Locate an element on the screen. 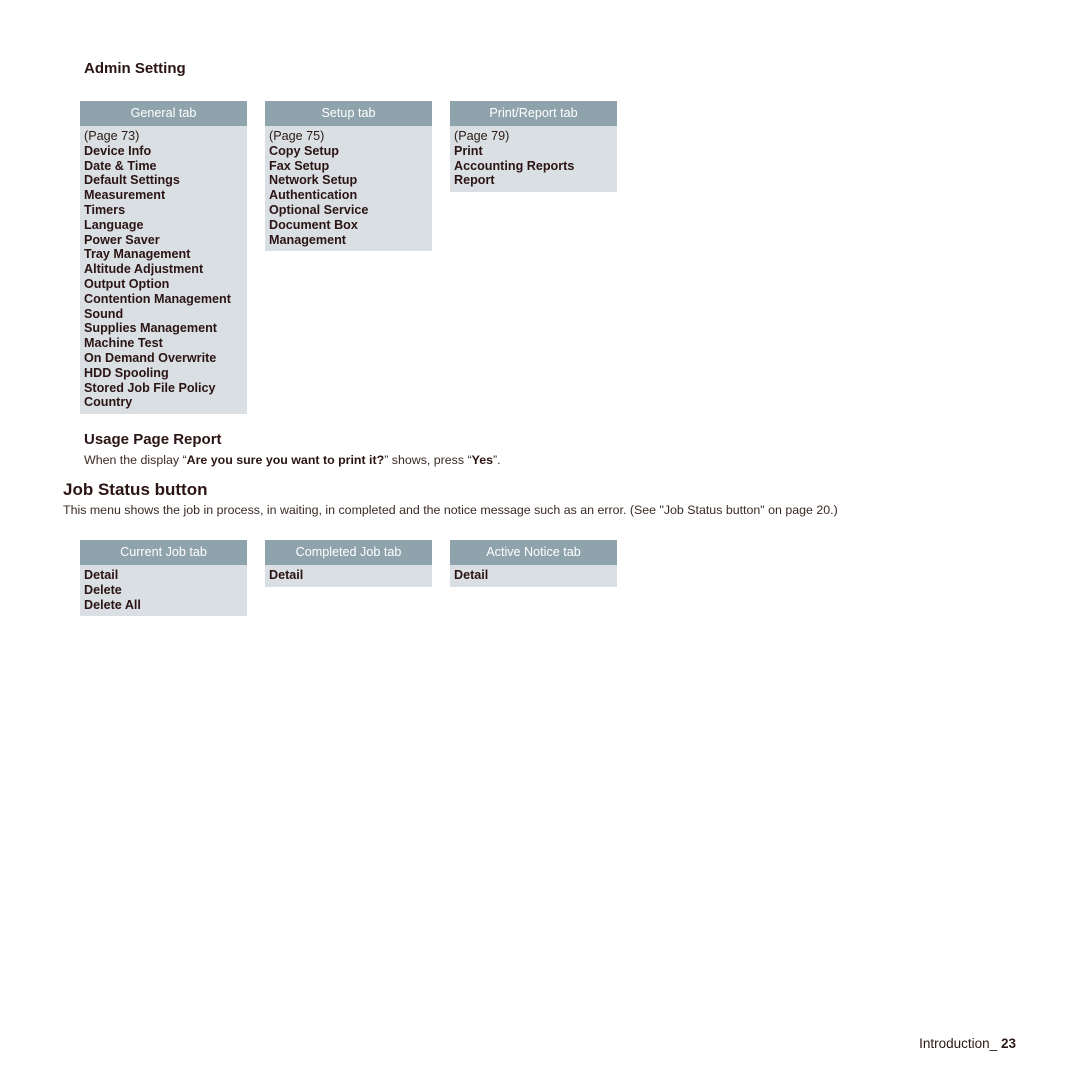 This screenshot has width=1080, height=1080. confirm-prompt: Are you sure you want to print it? is located at coordinates (285, 460).